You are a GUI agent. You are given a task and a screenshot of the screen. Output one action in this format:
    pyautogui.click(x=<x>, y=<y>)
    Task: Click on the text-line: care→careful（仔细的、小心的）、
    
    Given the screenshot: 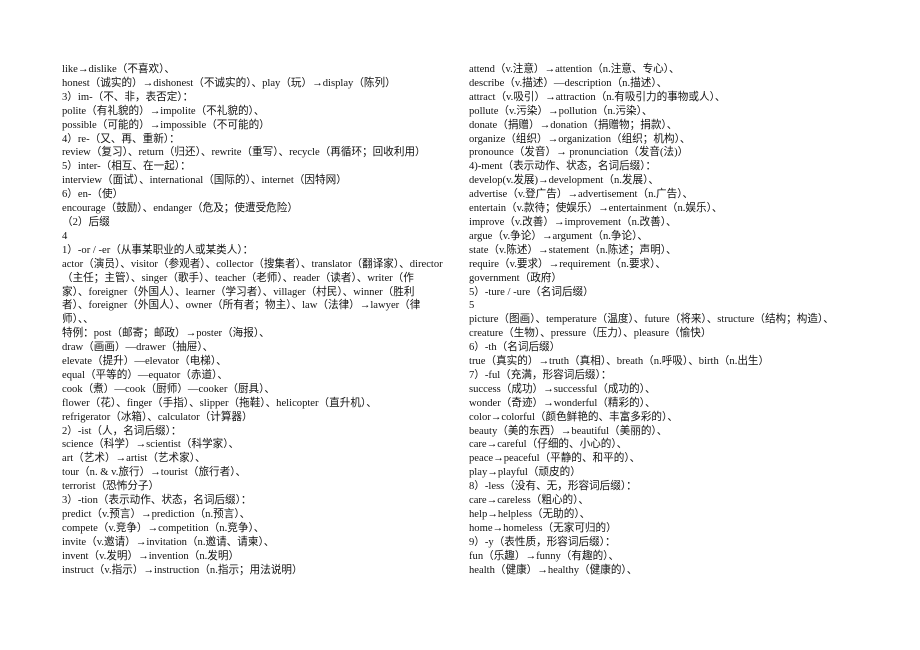 What is the action you would take?
    pyautogui.click(x=548, y=445)
    